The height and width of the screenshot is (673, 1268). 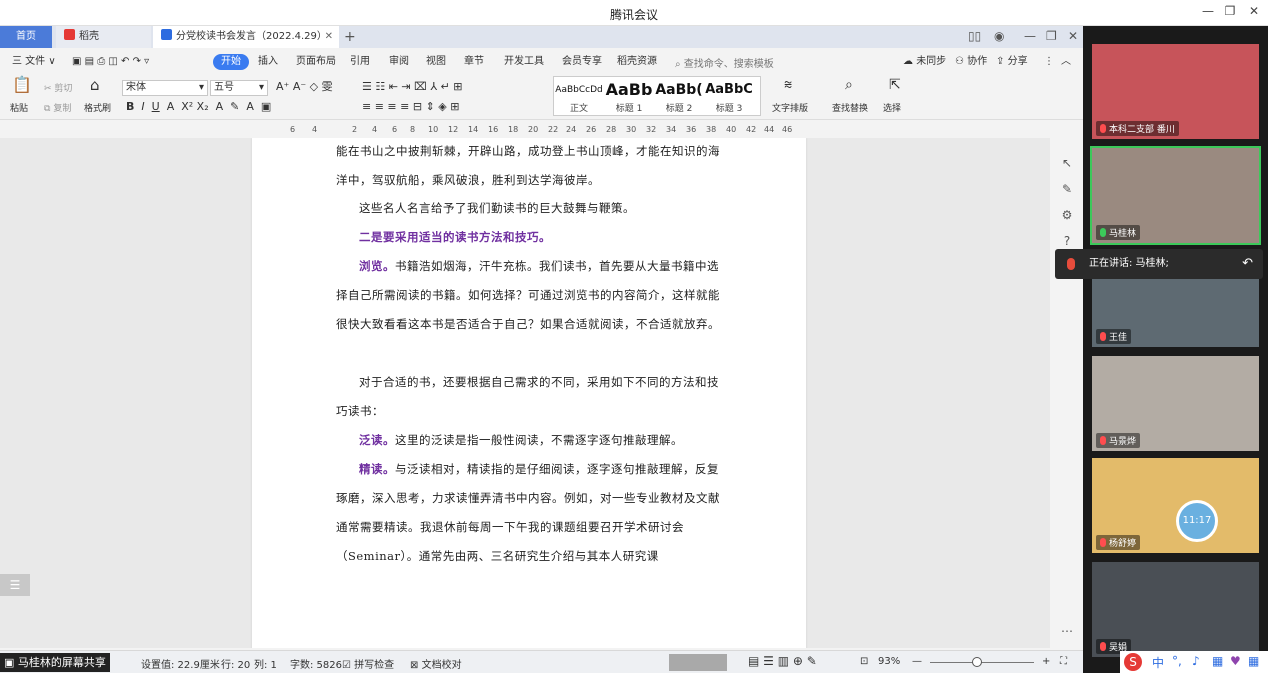 What do you see at coordinates (1175, 195) in the screenshot?
I see `participant-tile-2: 马桂林` at bounding box center [1175, 195].